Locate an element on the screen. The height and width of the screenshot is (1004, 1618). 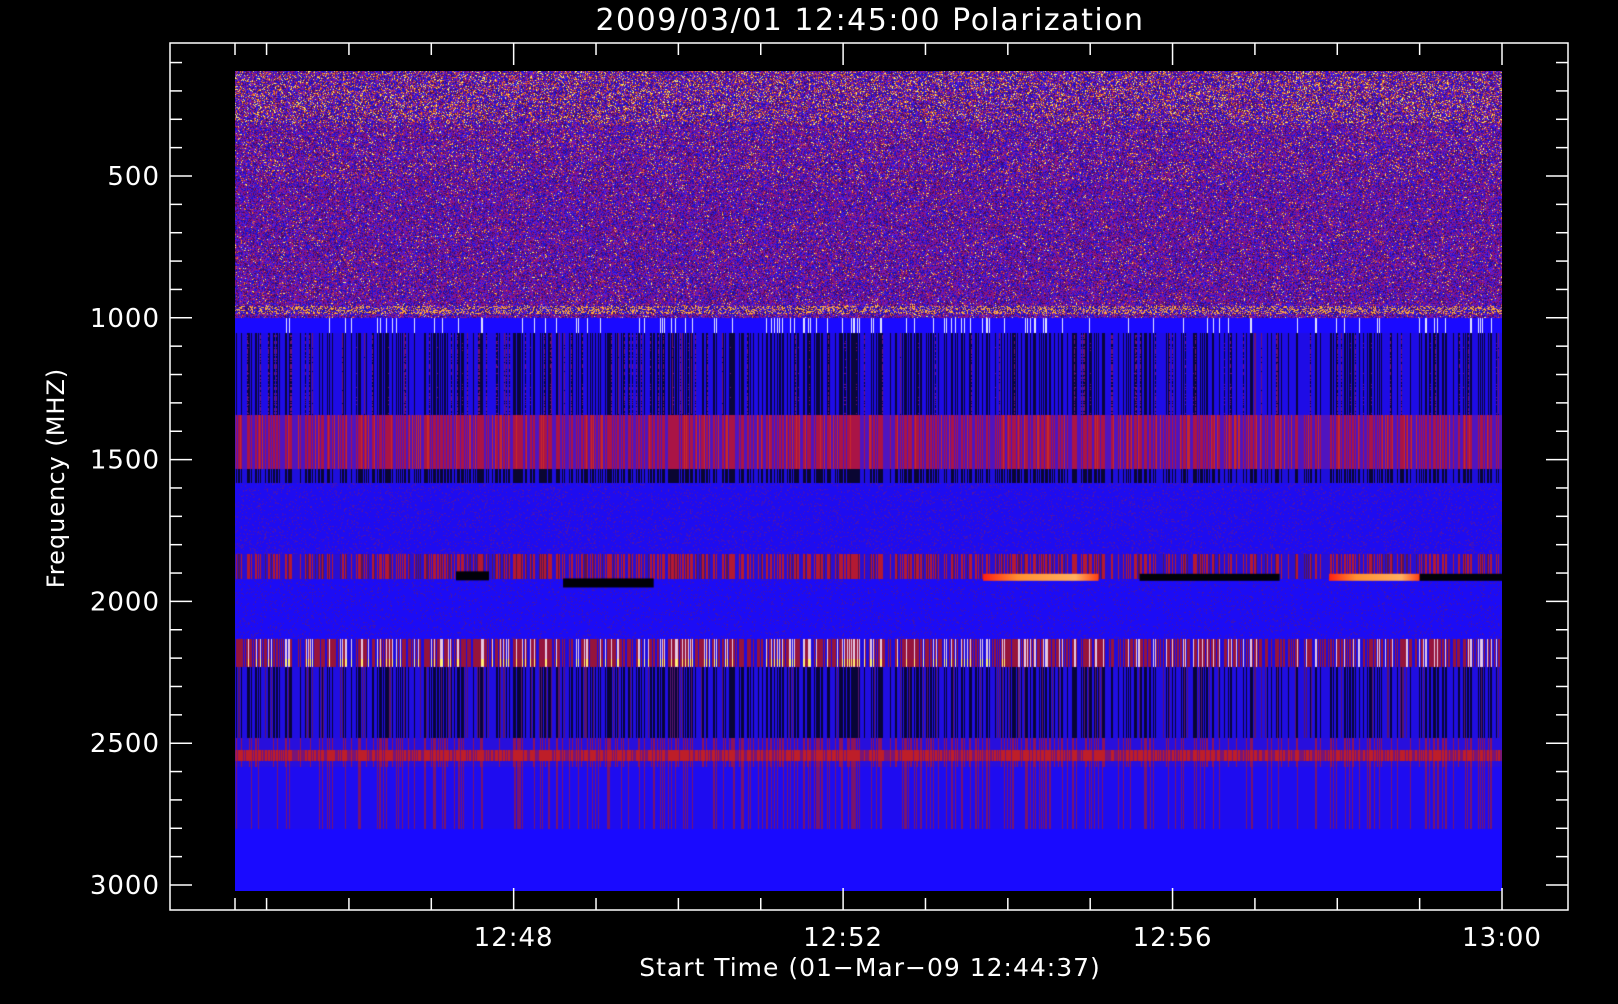
x-tick-label: 12:48 is located at coordinates (514, 938).